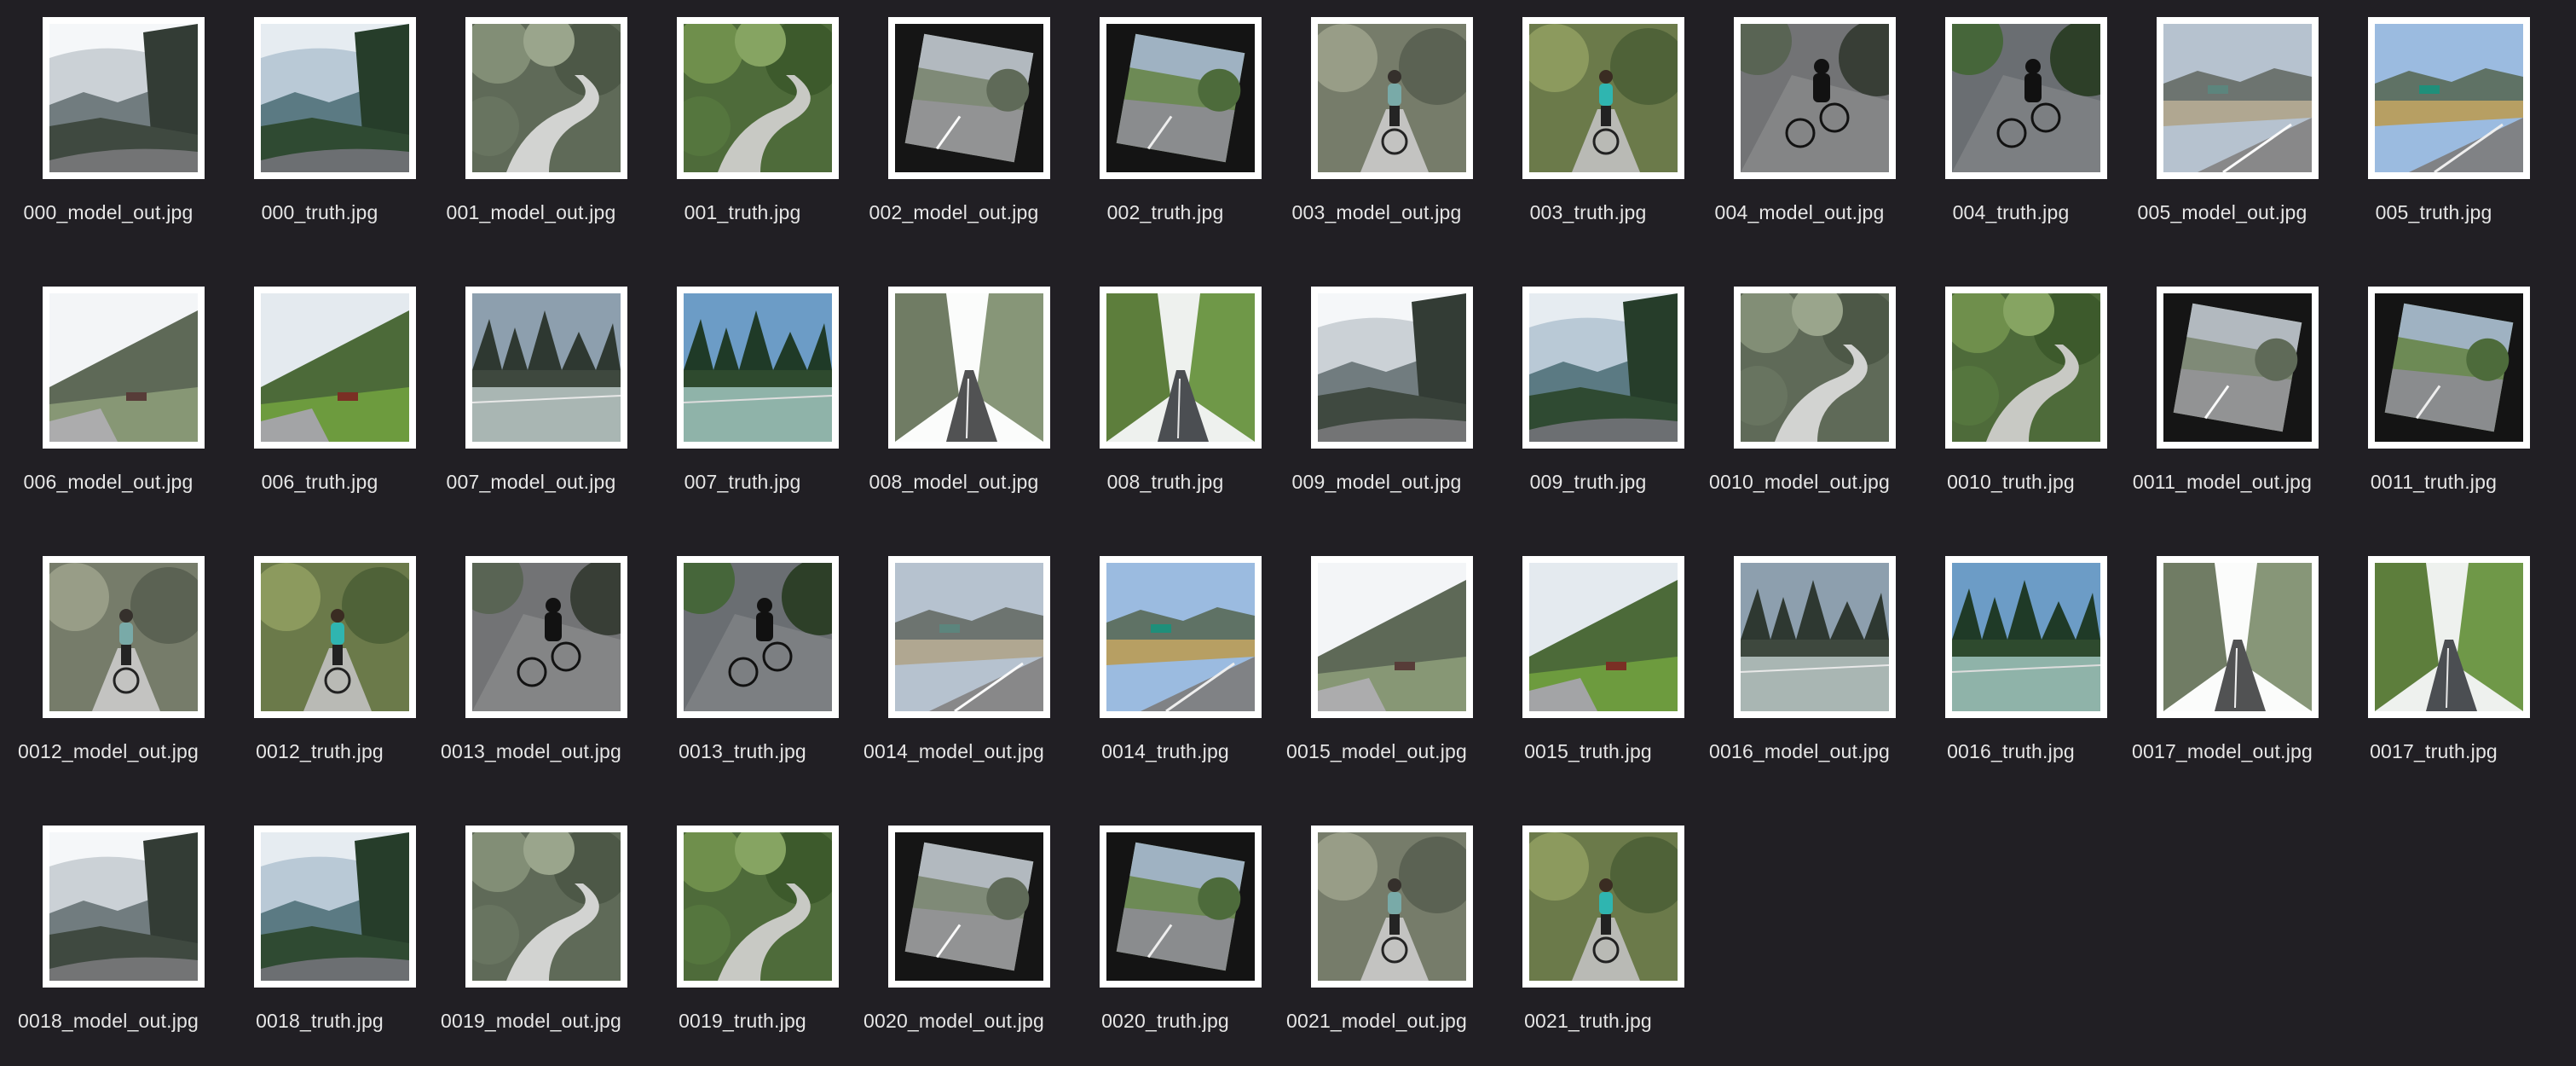 This screenshot has height=1066, width=2576. I want to click on file-item: 0020_model_out.jpg, so click(954, 936).